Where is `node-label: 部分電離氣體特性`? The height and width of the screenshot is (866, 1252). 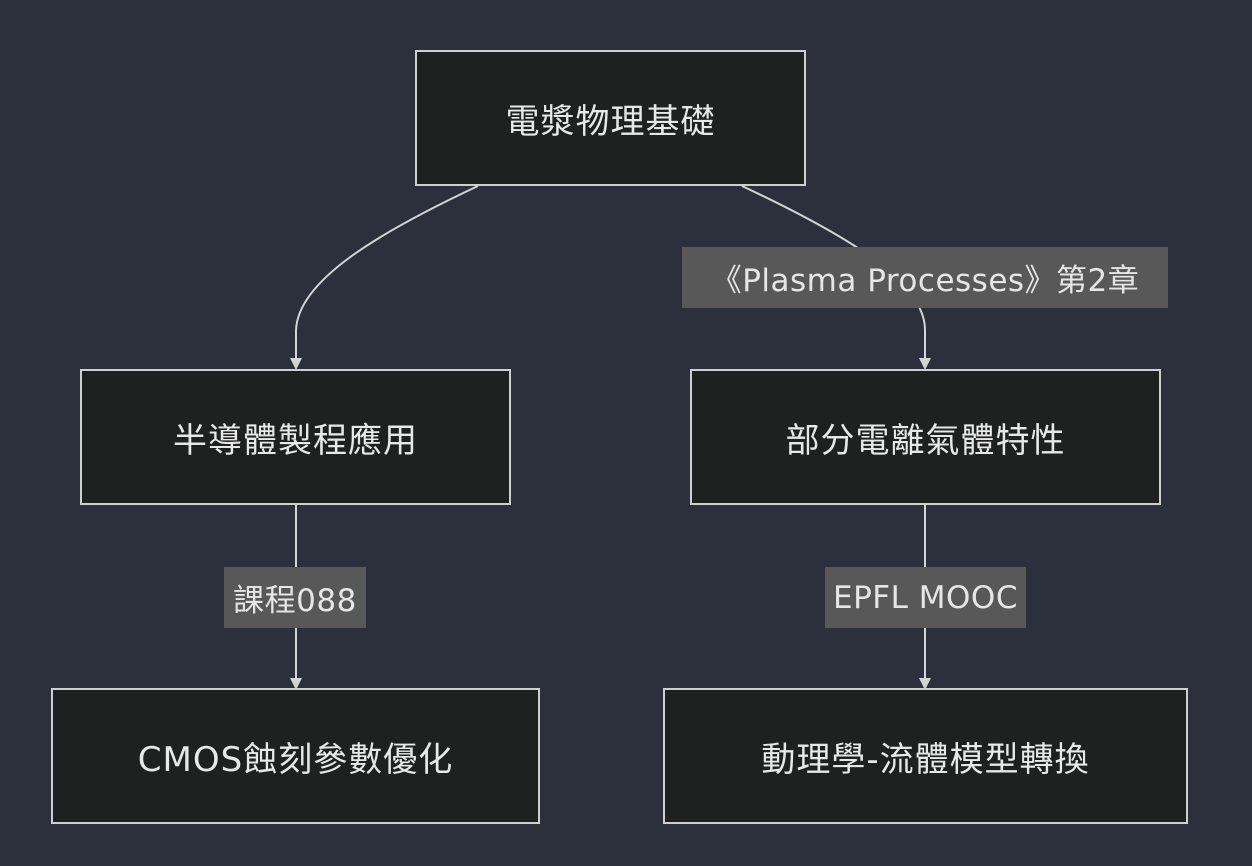 node-label: 部分電離氣體特性 is located at coordinates (925, 440).